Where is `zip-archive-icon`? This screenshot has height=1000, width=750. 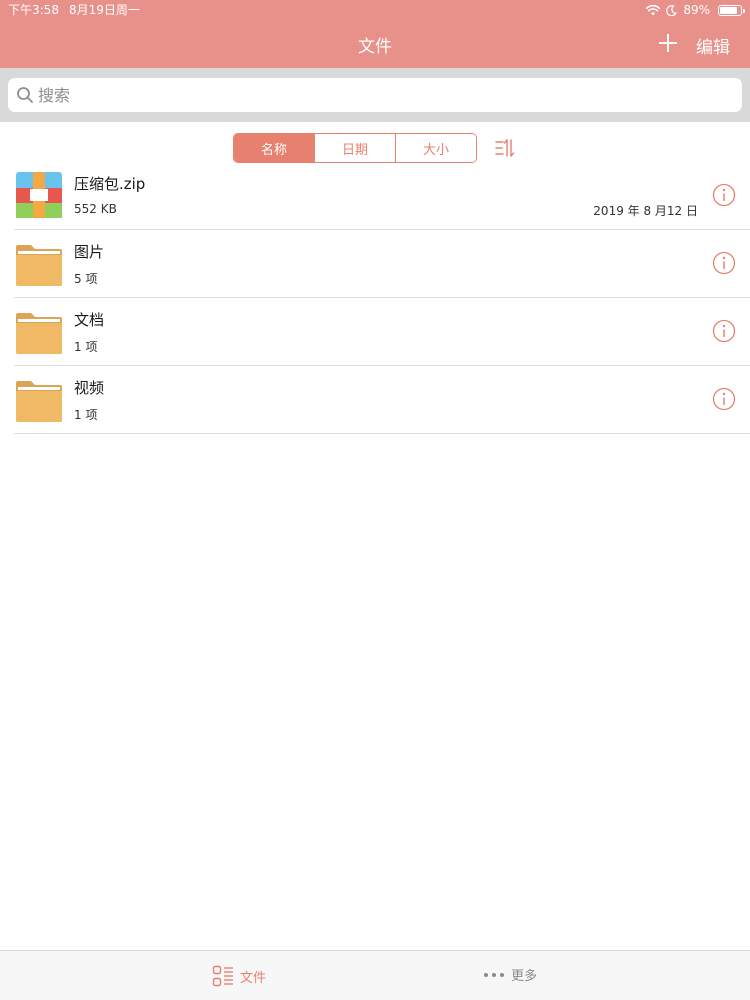
zip-archive-icon is located at coordinates (39, 195).